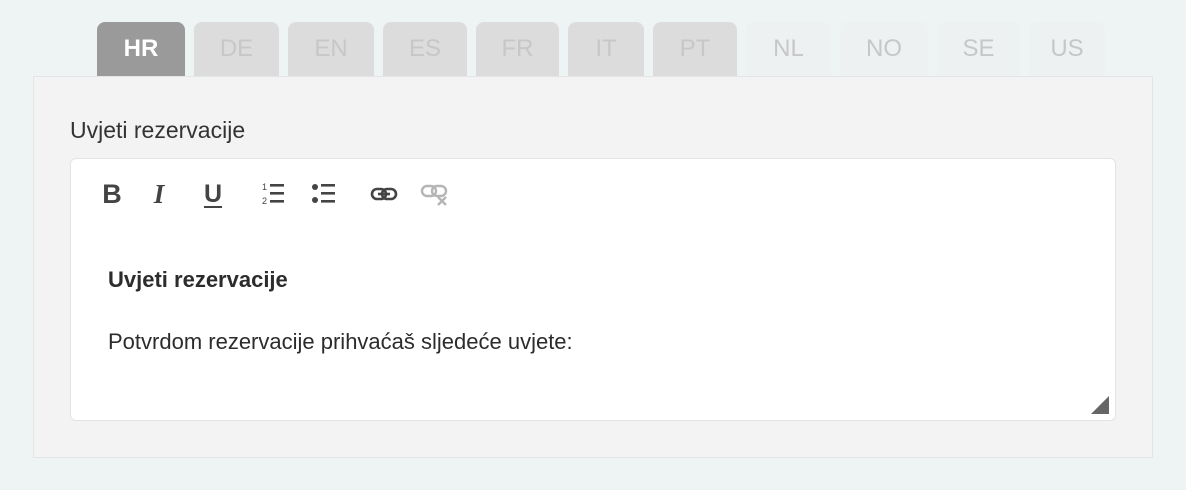  I want to click on tab-pt: PT, so click(695, 49).